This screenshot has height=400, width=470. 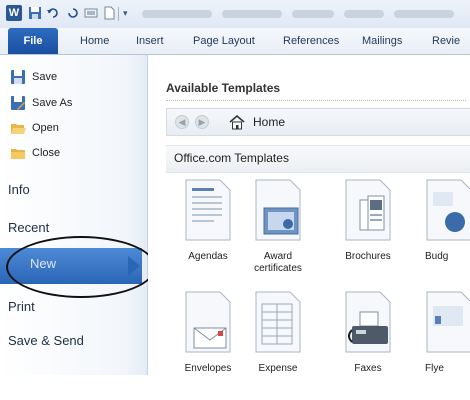 I want to click on sidebar-save-as-label: Save As, so click(x=52, y=103).